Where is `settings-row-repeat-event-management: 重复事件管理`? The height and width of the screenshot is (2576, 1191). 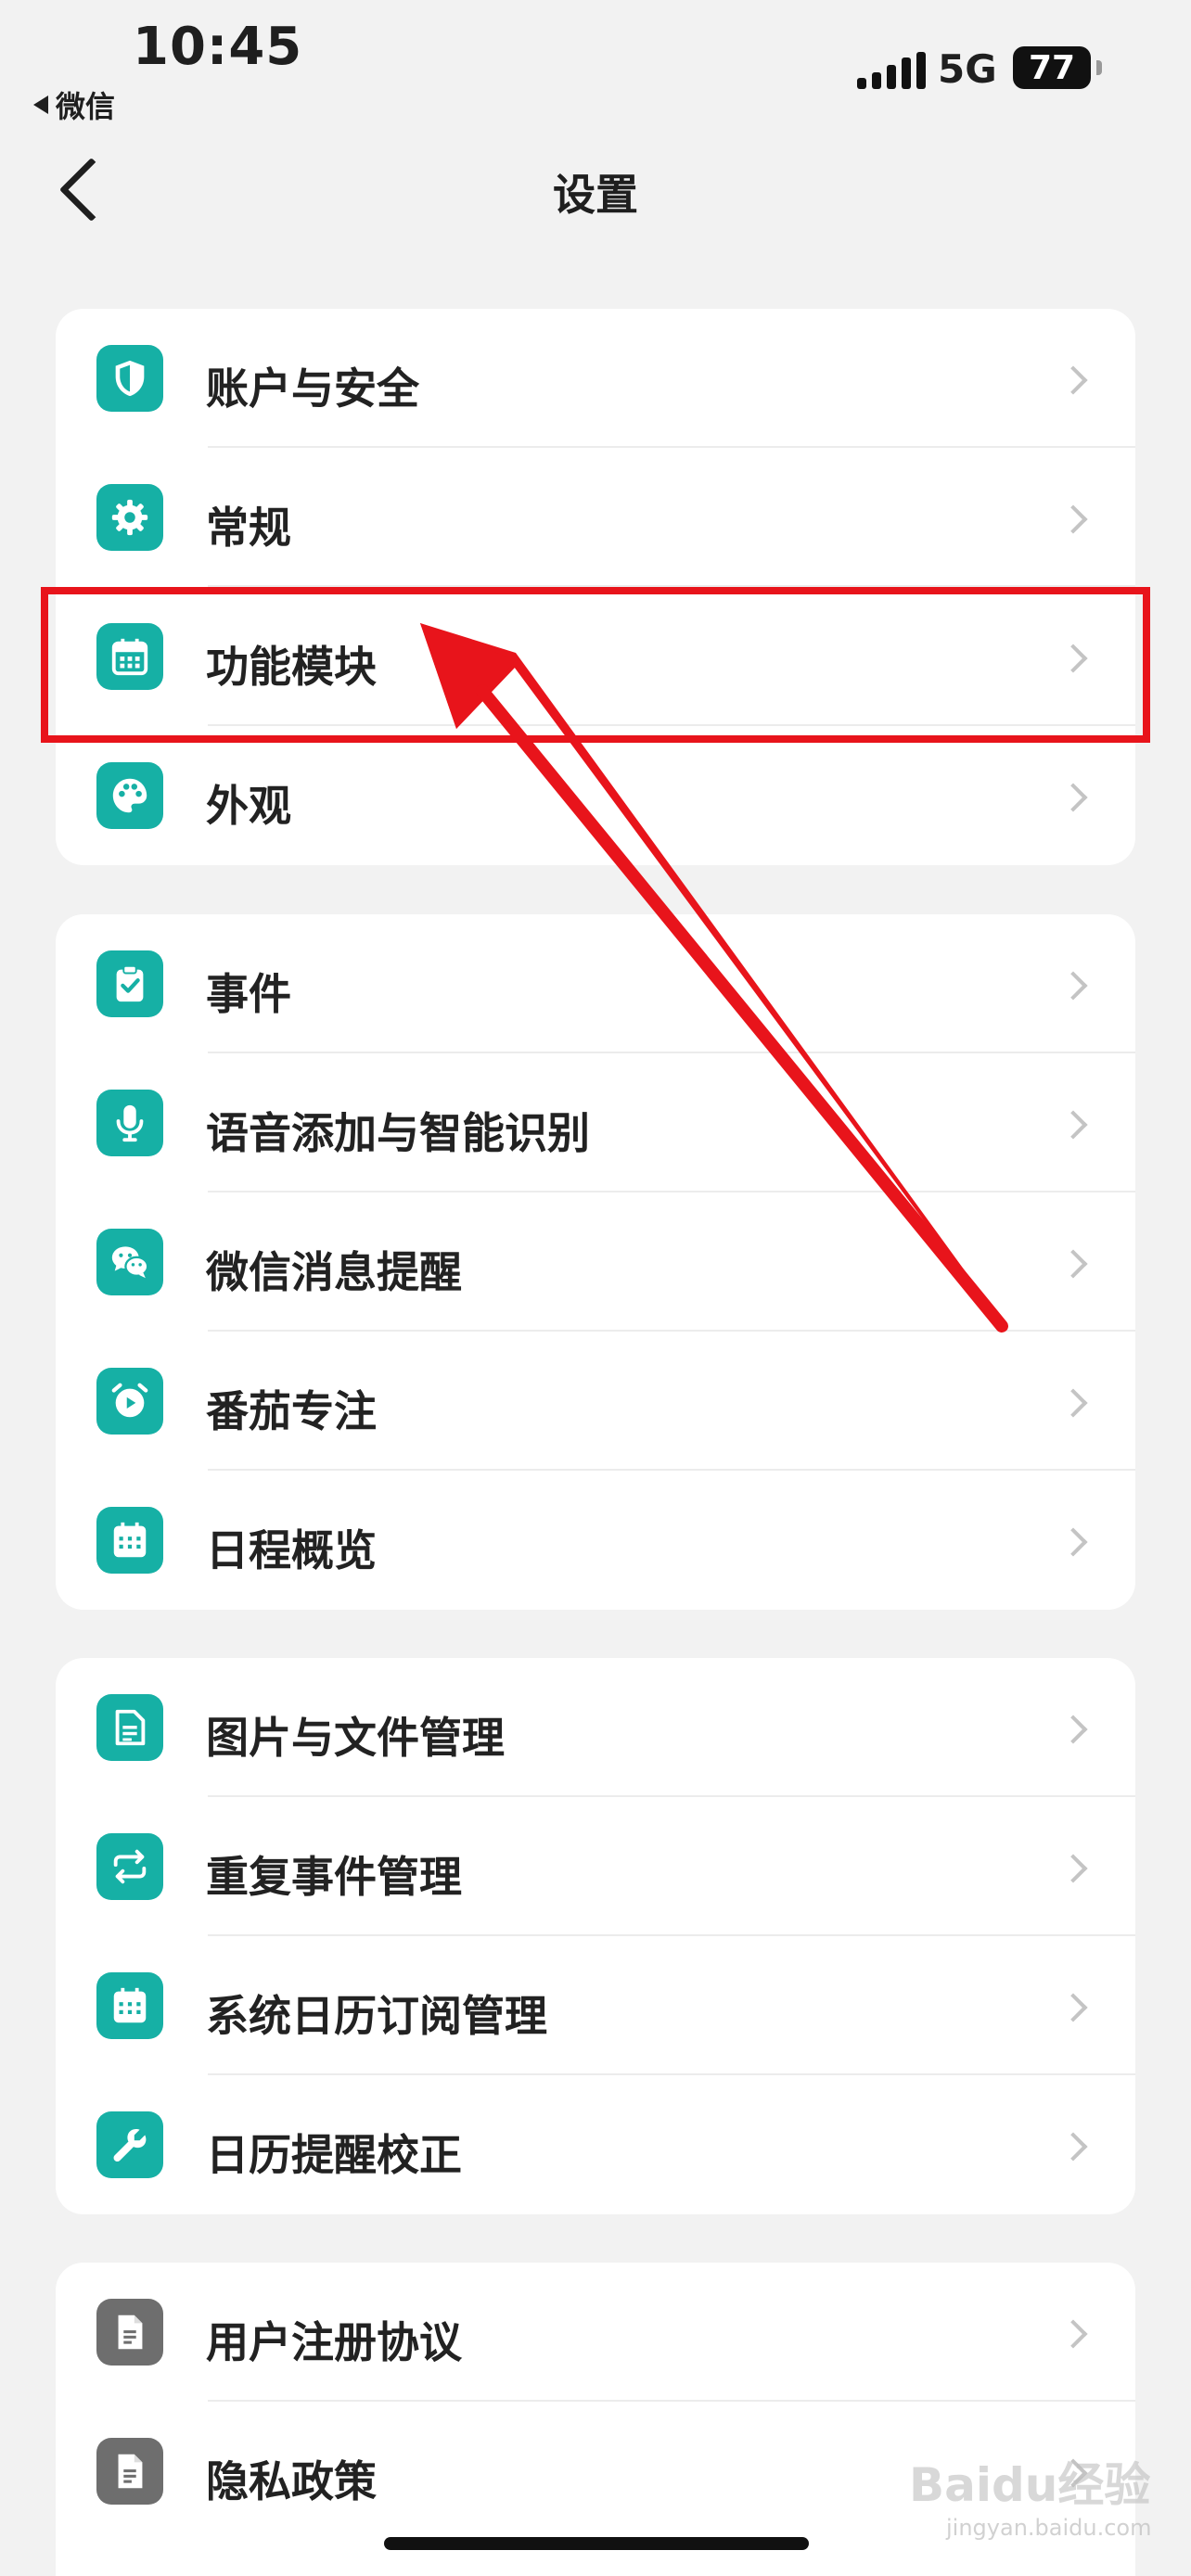 settings-row-repeat-event-management: 重复事件管理 is located at coordinates (595, 1867).